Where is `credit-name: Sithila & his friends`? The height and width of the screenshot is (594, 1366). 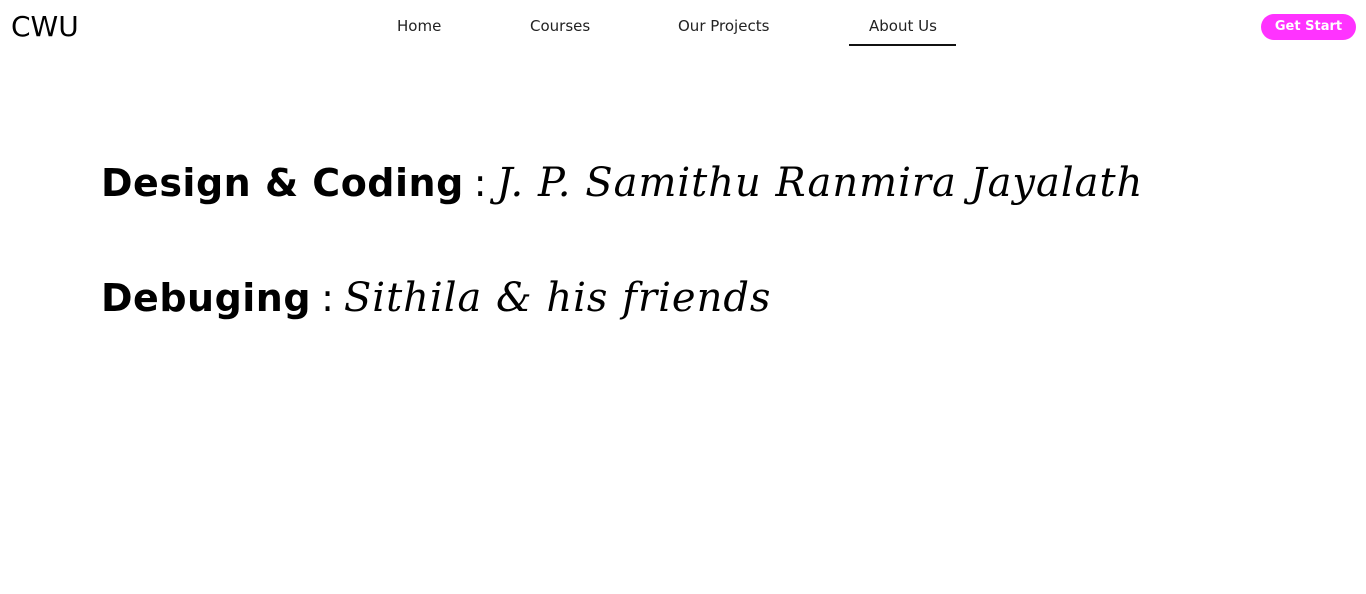 credit-name: Sithila & his friends is located at coordinates (557, 298).